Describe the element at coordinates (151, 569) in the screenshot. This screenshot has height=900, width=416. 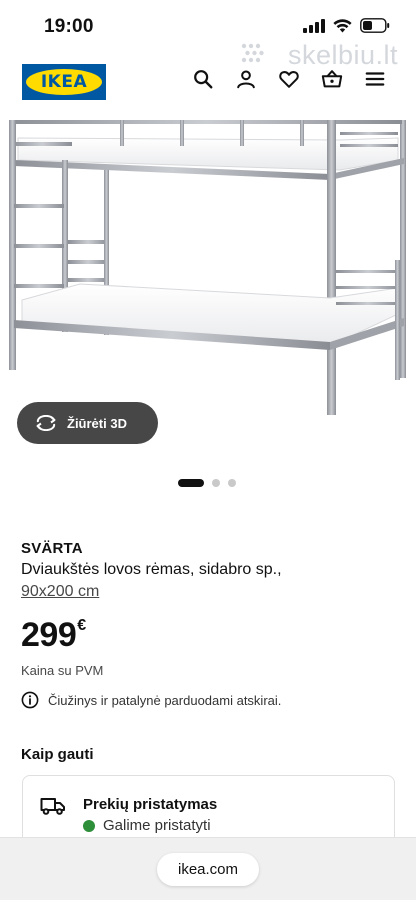
I see `product-description: Dviaukštės lovos rėmas, sidabro sp.,` at that location.